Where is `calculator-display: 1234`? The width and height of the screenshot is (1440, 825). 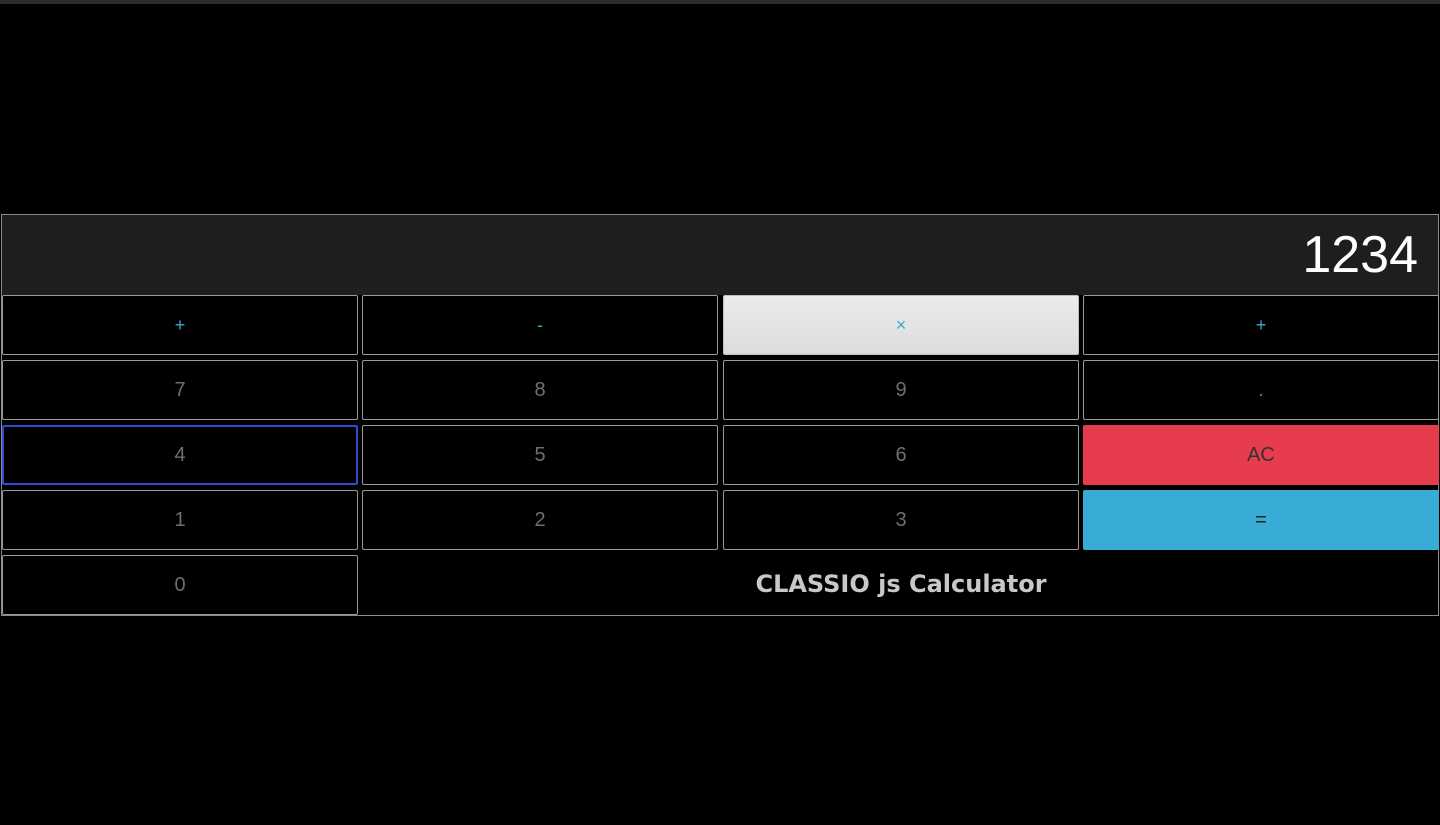 calculator-display: 1234 is located at coordinates (720, 255).